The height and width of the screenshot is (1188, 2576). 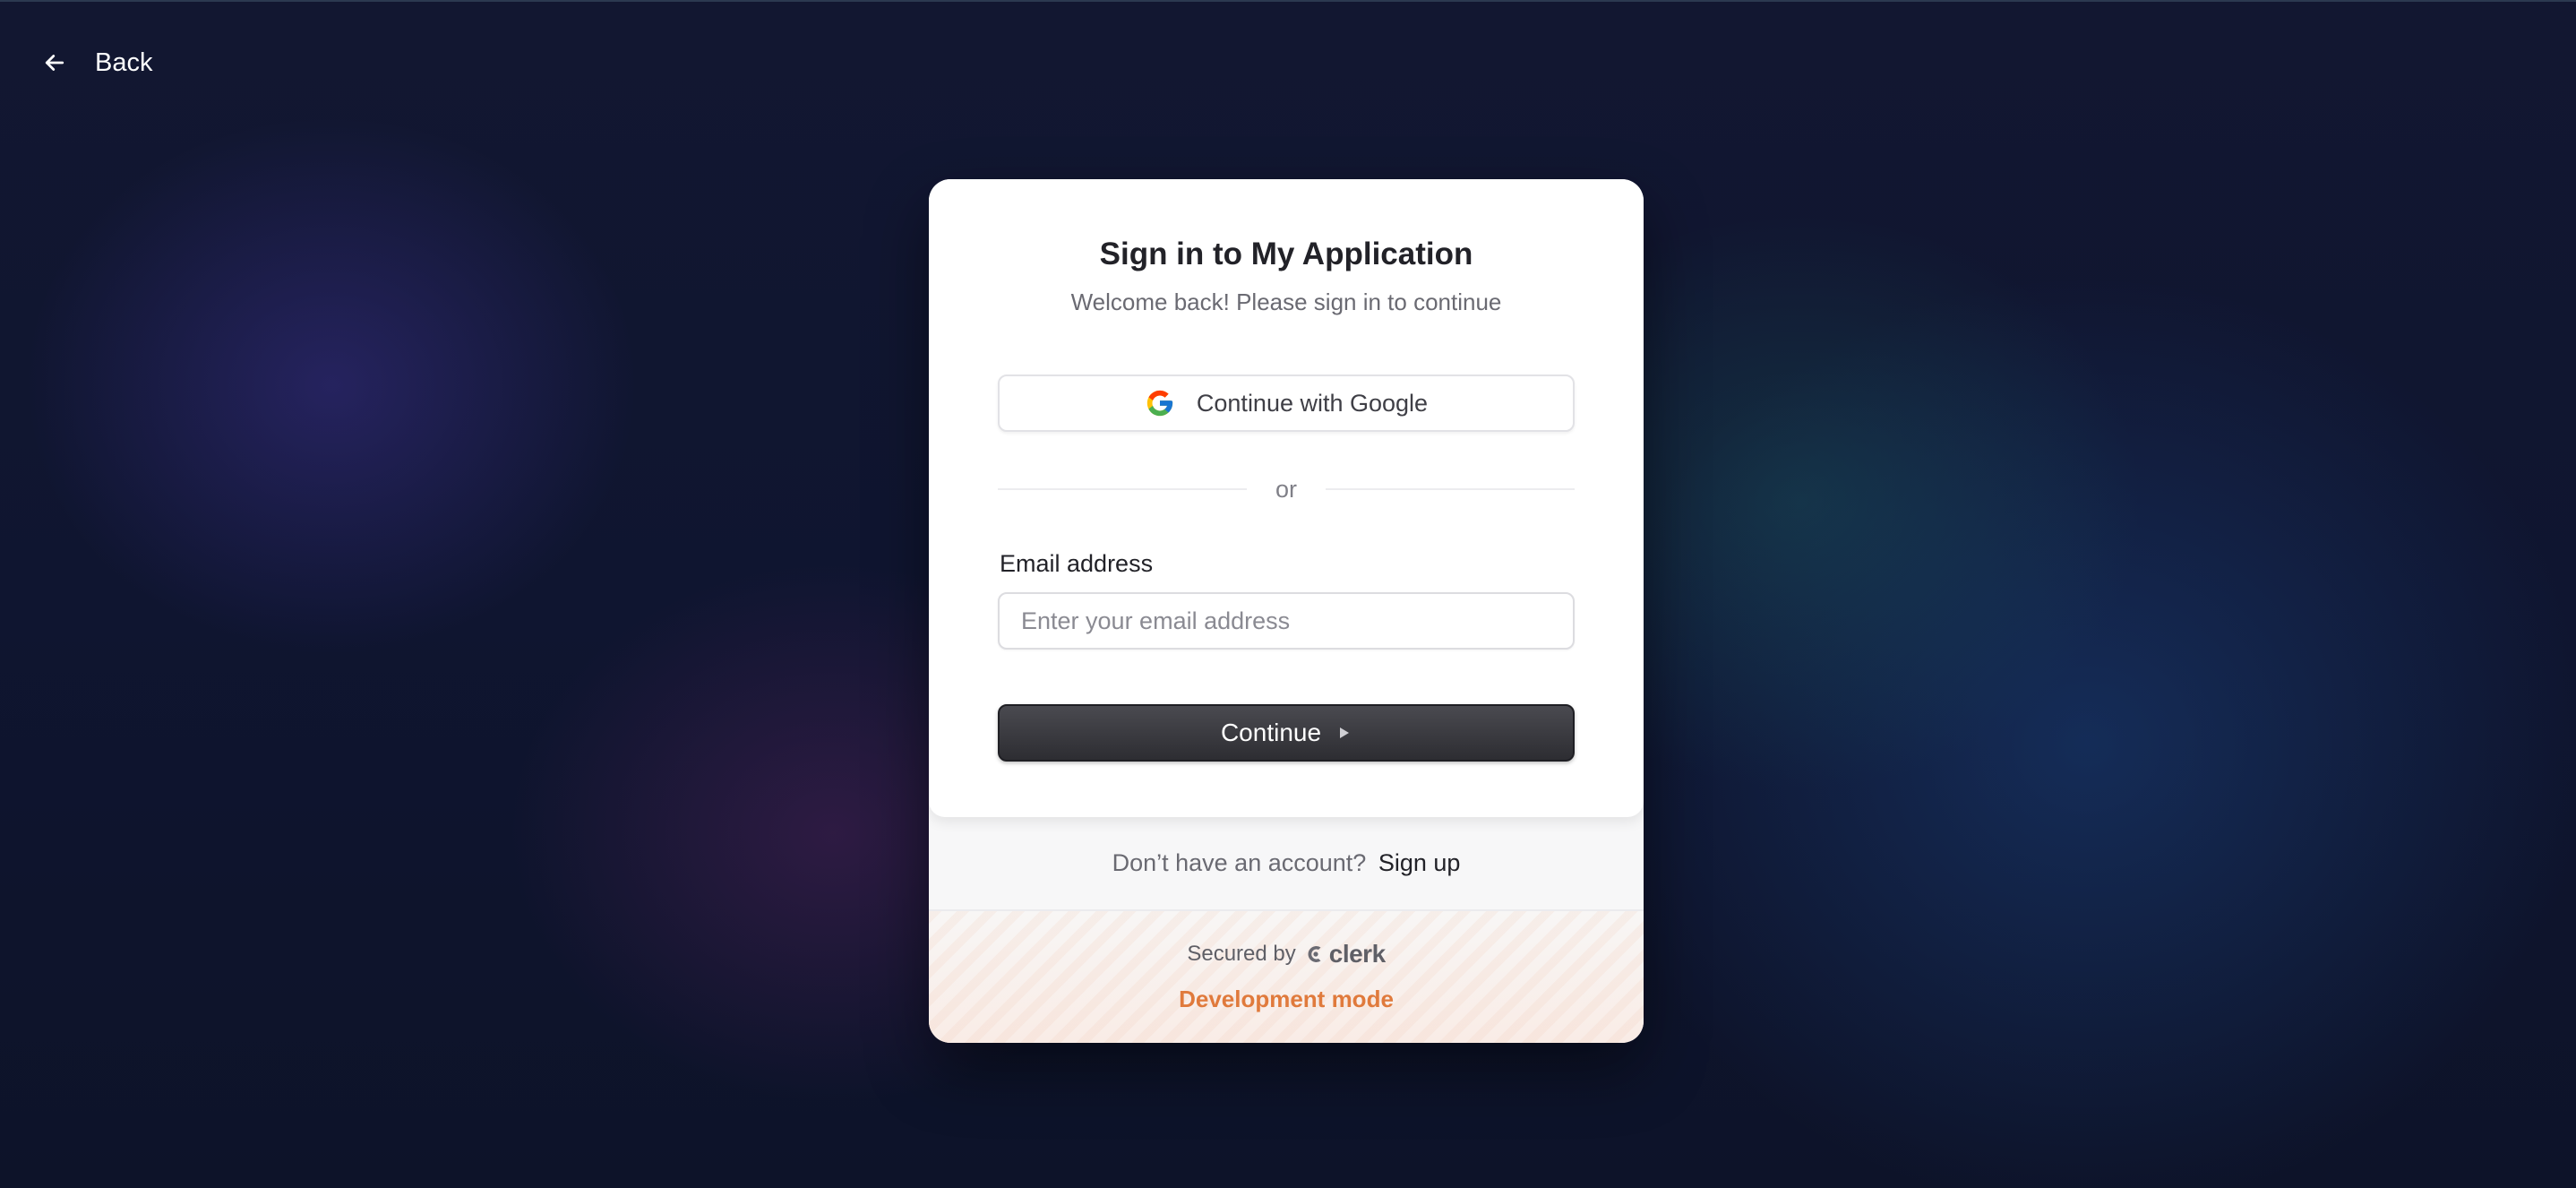 I want to click on clerk-wordmark: clerk, so click(x=1357, y=954).